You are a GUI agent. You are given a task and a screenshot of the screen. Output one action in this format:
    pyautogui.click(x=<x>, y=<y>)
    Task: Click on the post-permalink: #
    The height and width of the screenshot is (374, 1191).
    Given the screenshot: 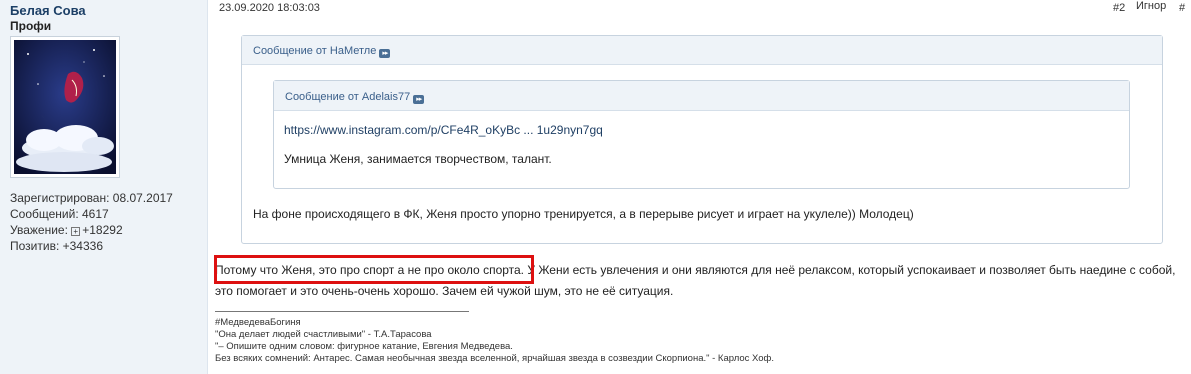 What is the action you would take?
    pyautogui.click(x=1182, y=8)
    